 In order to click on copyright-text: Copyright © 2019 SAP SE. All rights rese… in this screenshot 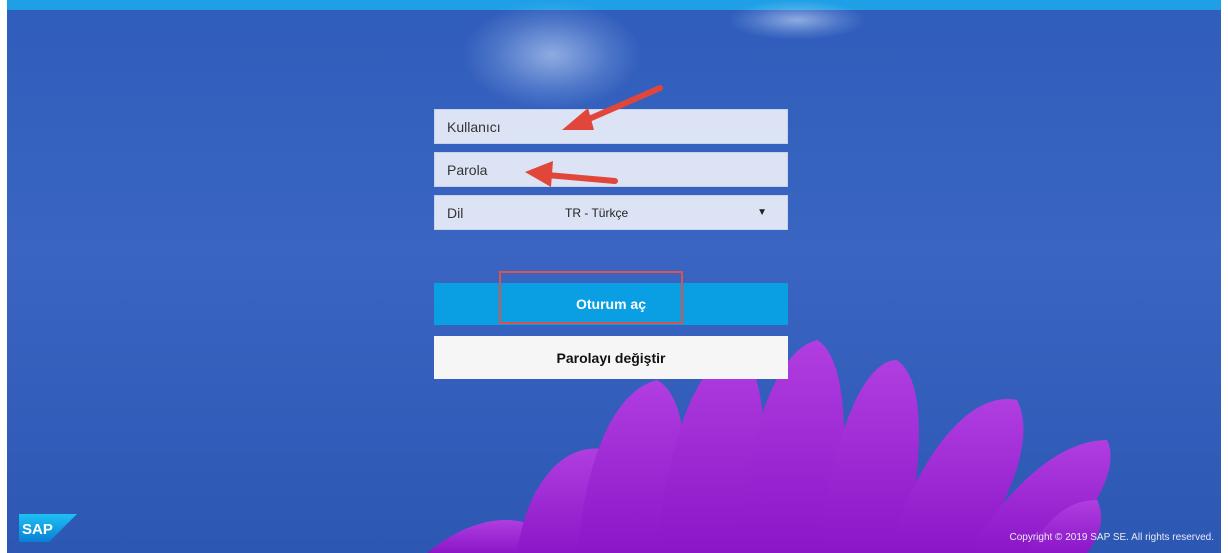, I will do `click(1111, 537)`.